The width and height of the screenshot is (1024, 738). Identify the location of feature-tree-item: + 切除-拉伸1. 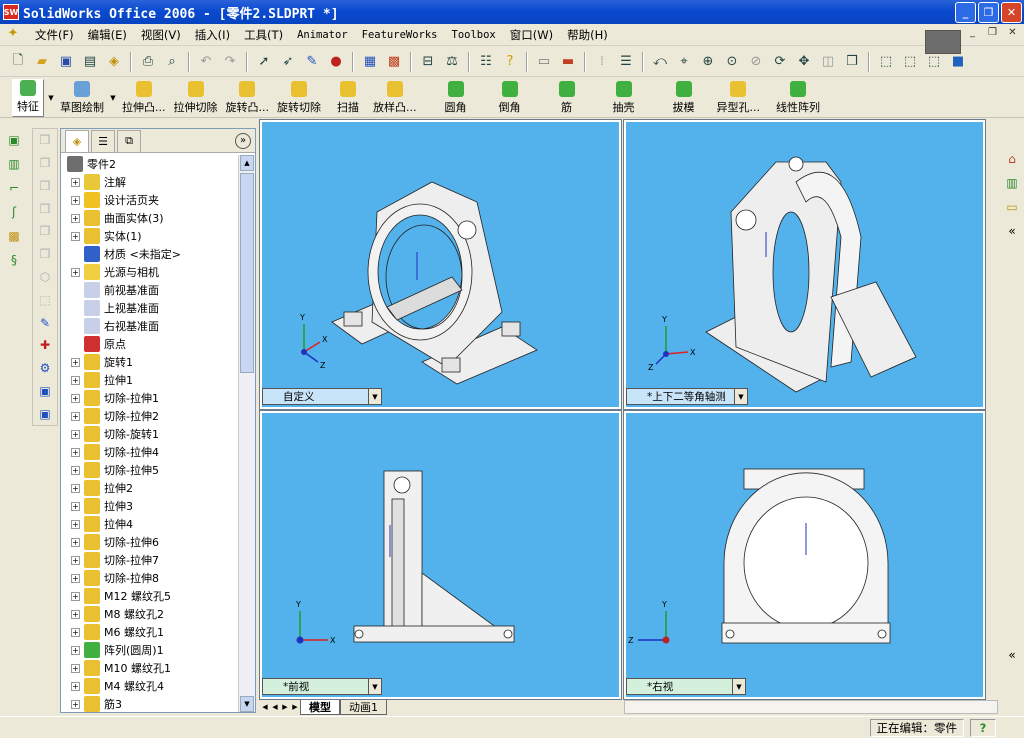
(150, 398).